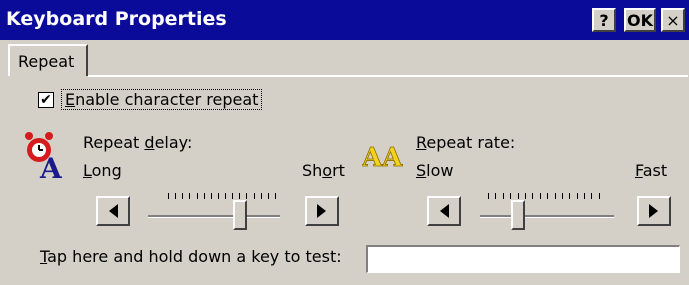 This screenshot has height=285, width=689. I want to click on delay-long-text: ong, so click(106, 170).